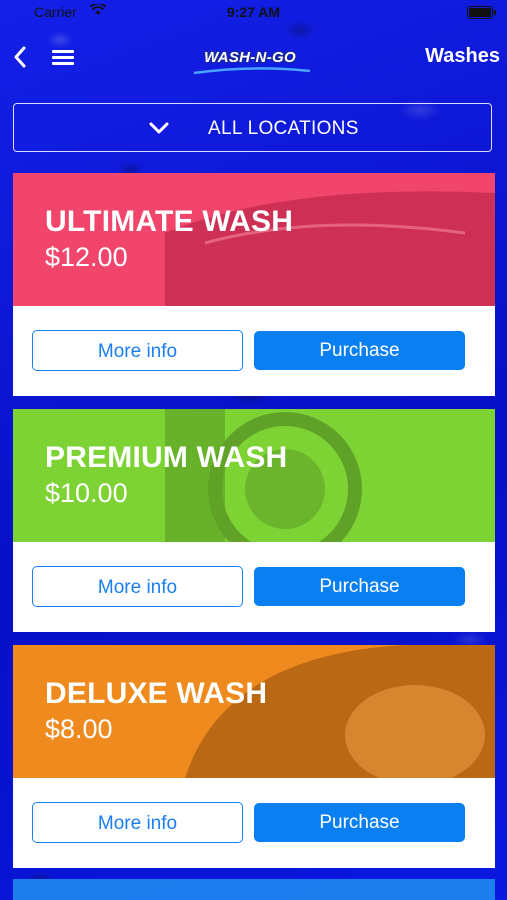  I want to click on wash-banner: DELUXE WASH $8.00, so click(254, 711).